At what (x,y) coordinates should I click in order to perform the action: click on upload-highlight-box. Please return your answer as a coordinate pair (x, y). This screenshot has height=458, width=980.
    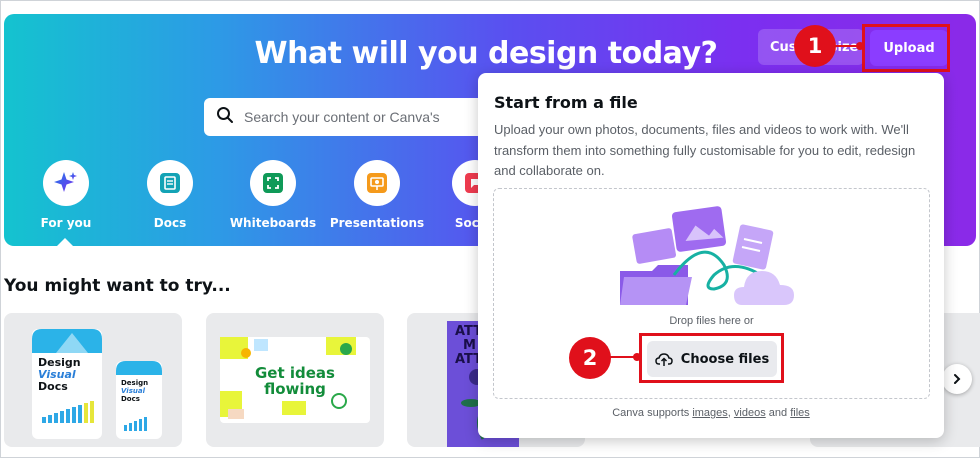
    Looking at the image, I should click on (906, 48).